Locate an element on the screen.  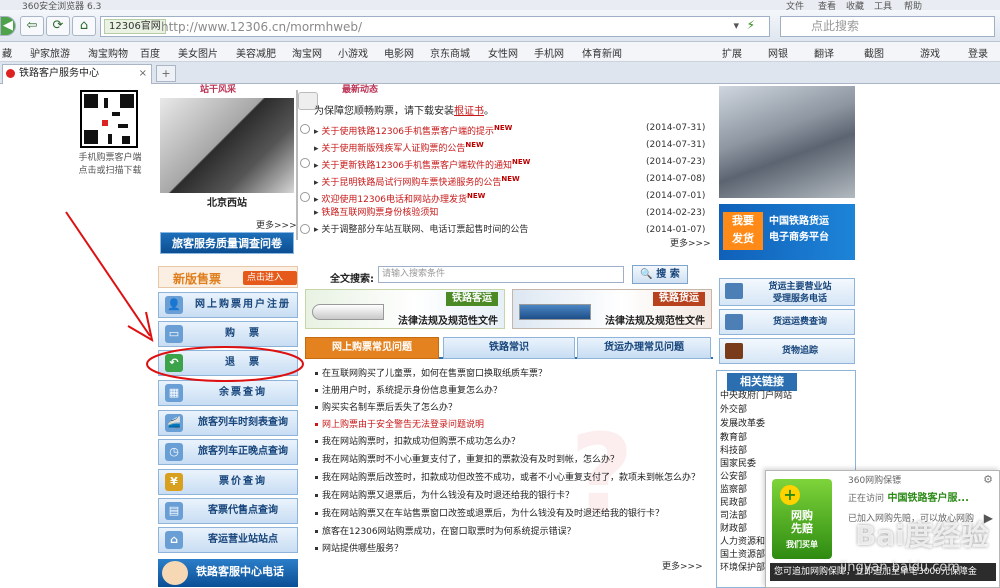
more-news-link: 更多>>> is located at coordinates (690, 242).